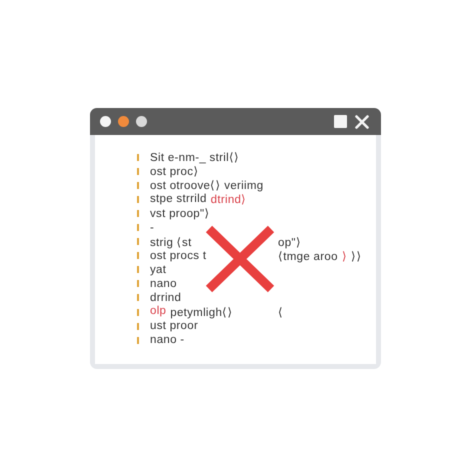 Image resolution: width=474 pixels, height=474 pixels. I want to click on code-text: drrind, so click(166, 298).